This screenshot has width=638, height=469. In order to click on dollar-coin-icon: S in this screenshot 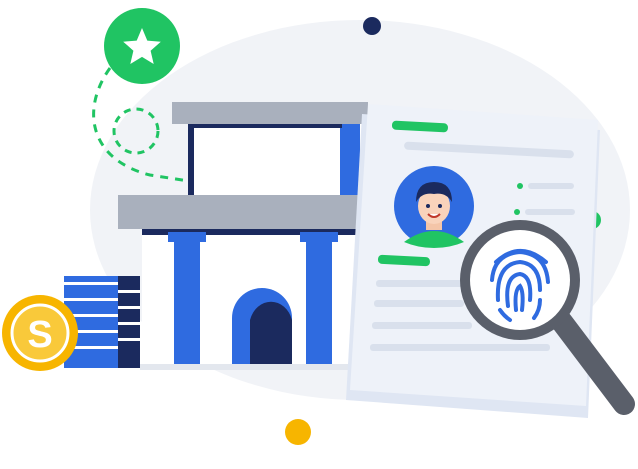, I will do `click(40, 333)`.